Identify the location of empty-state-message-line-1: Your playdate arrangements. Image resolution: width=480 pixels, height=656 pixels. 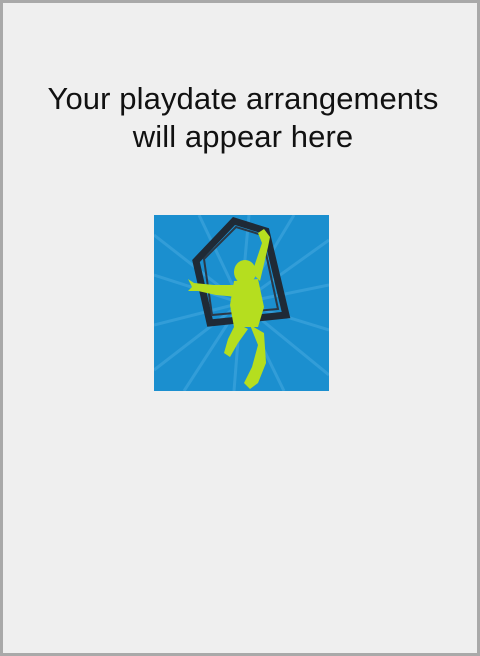
(243, 98).